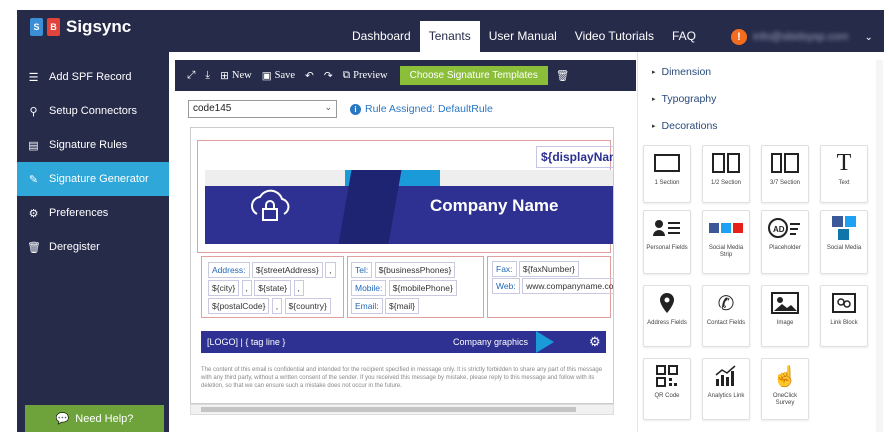 This screenshot has width=889, height=432. Describe the element at coordinates (239, 306) in the screenshot. I see `postal-field: ${postalCode}` at that location.